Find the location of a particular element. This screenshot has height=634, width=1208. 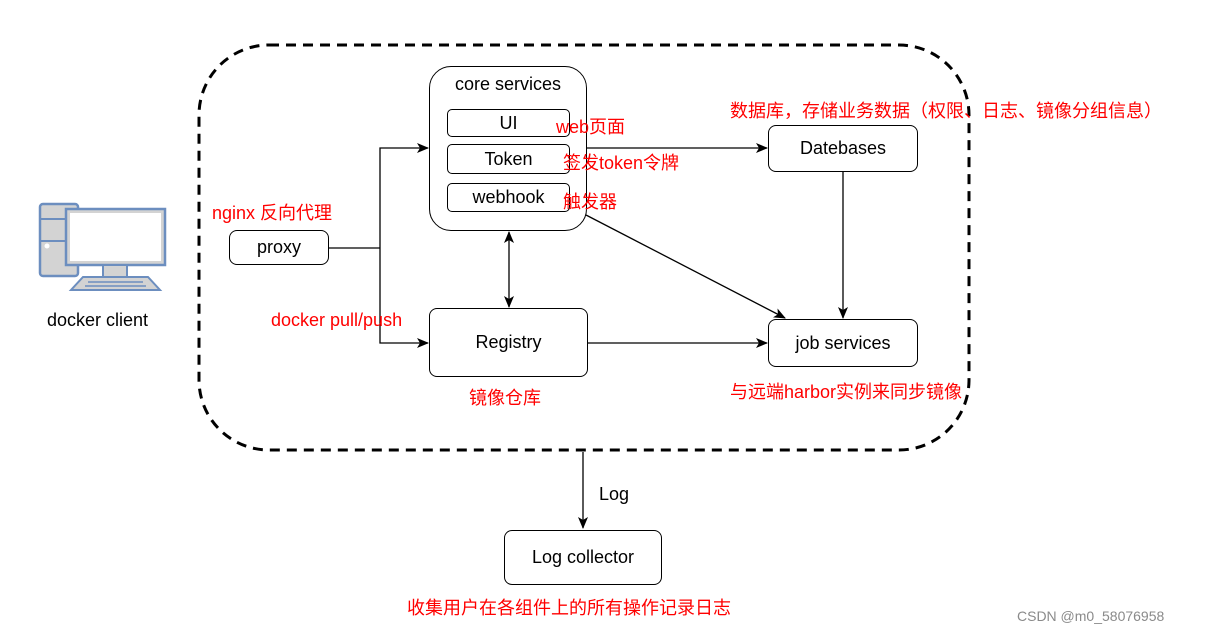

job-services-node: job services is located at coordinates (843, 343).